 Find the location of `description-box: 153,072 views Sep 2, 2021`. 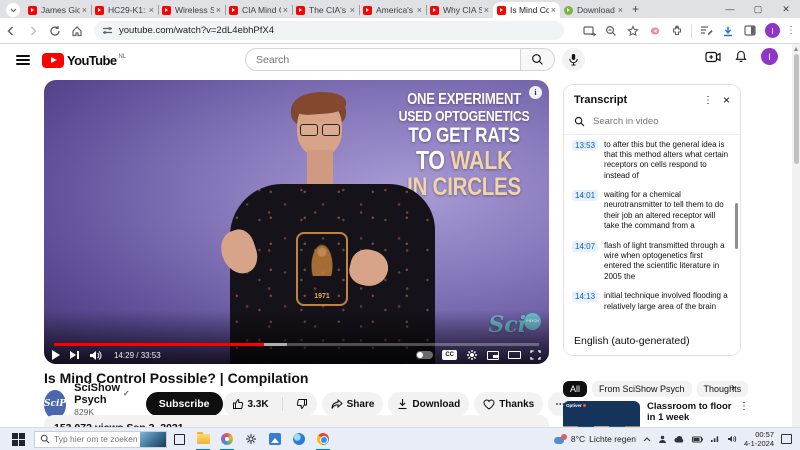

description-box: 153,072 views Sep 2, 2021 is located at coordinates (296, 421).